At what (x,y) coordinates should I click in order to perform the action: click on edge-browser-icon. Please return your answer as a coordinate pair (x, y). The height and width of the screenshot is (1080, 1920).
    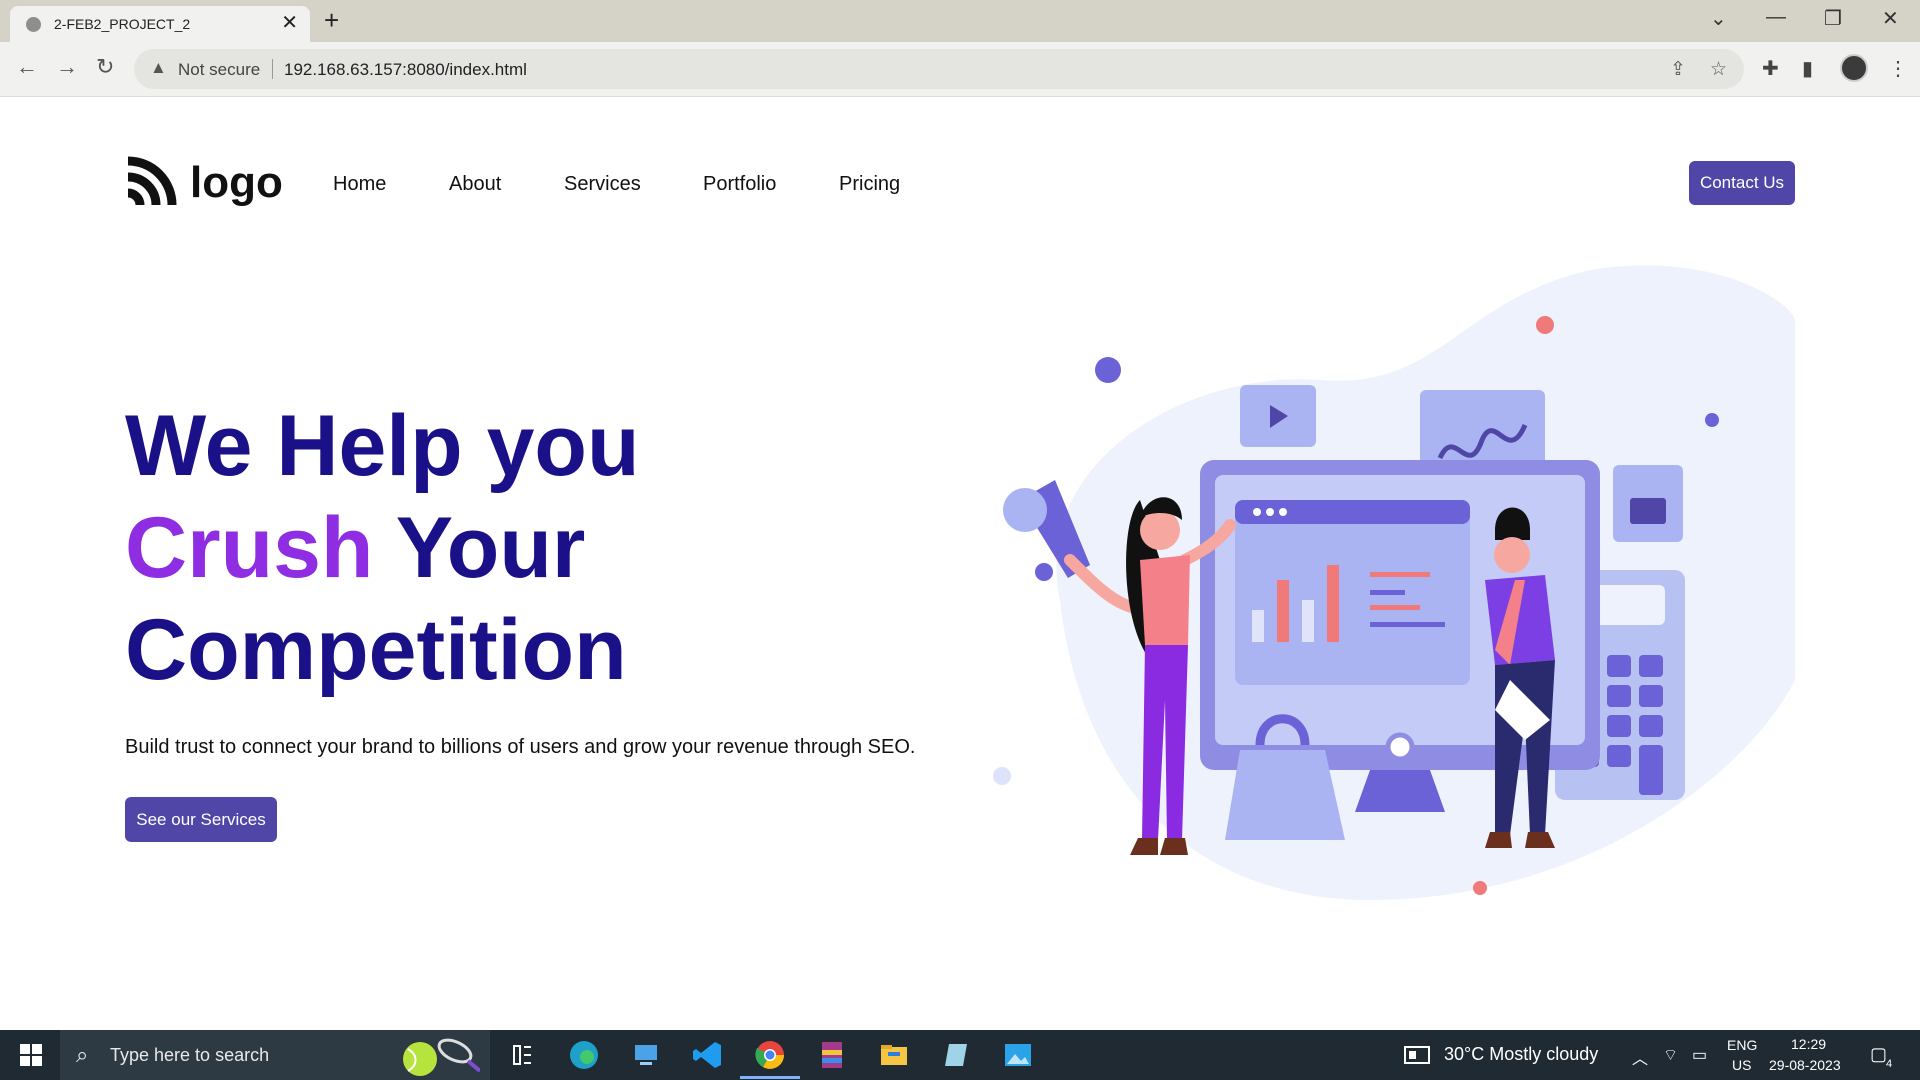
    Looking at the image, I should click on (584, 1055).